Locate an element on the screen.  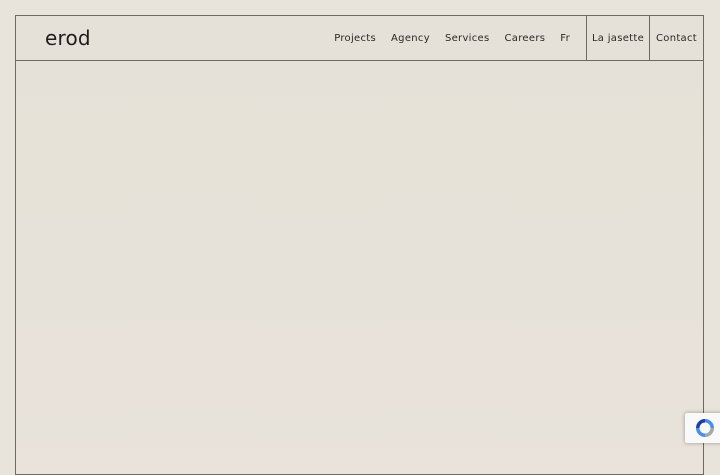
nav-link-careers: Careers is located at coordinates (525, 38).